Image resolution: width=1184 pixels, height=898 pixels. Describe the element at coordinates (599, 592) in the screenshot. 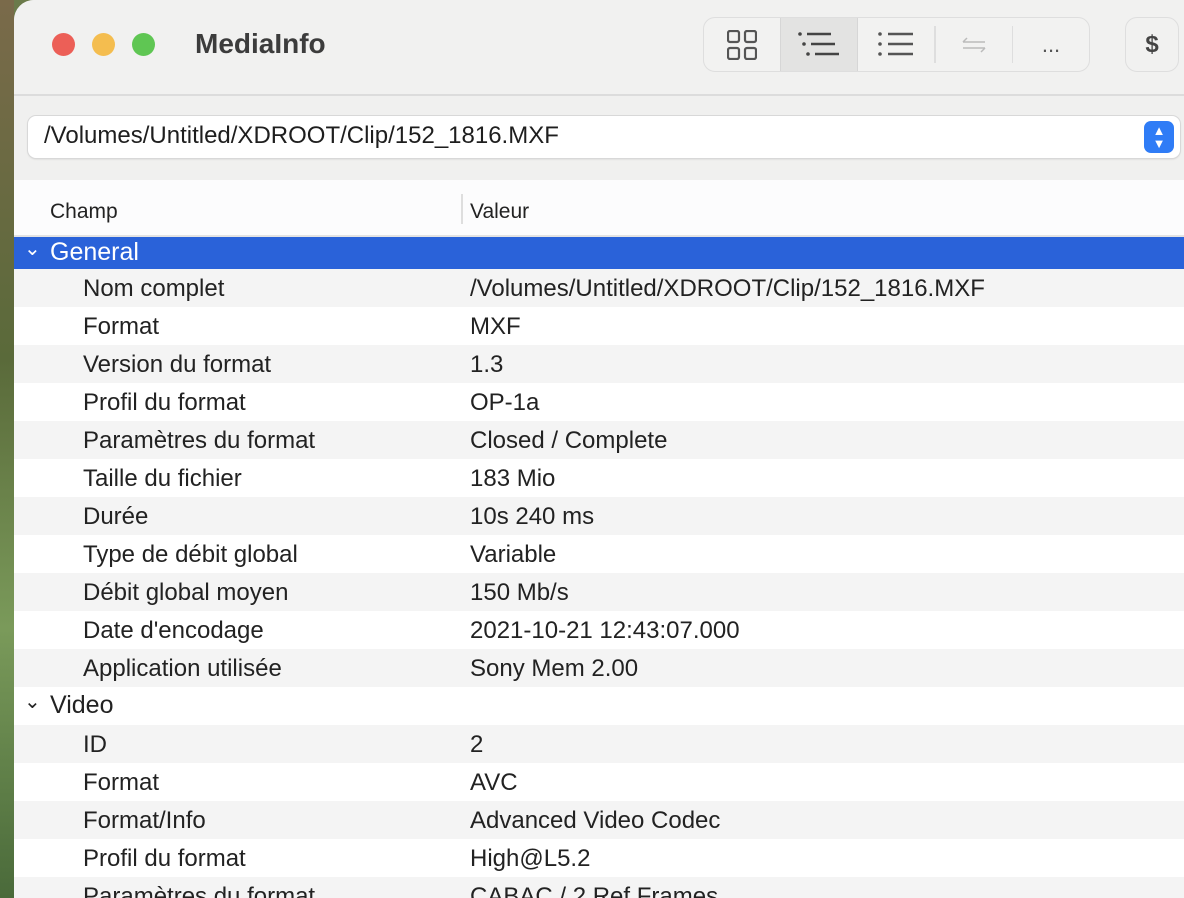

I see `table-row: Débit global moyen 150 Mb/s` at that location.